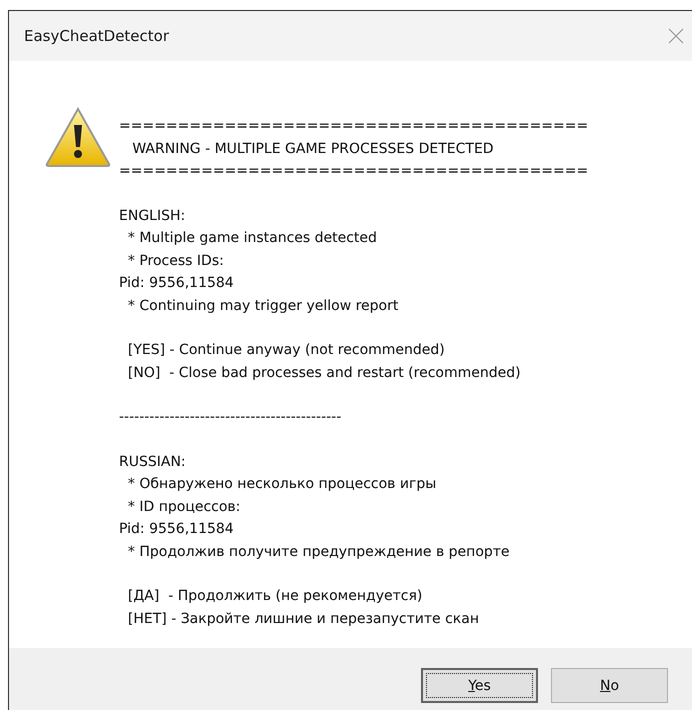 This screenshot has height=720, width=692. Describe the element at coordinates (479, 685) in the screenshot. I see `yes-button: Yes` at that location.